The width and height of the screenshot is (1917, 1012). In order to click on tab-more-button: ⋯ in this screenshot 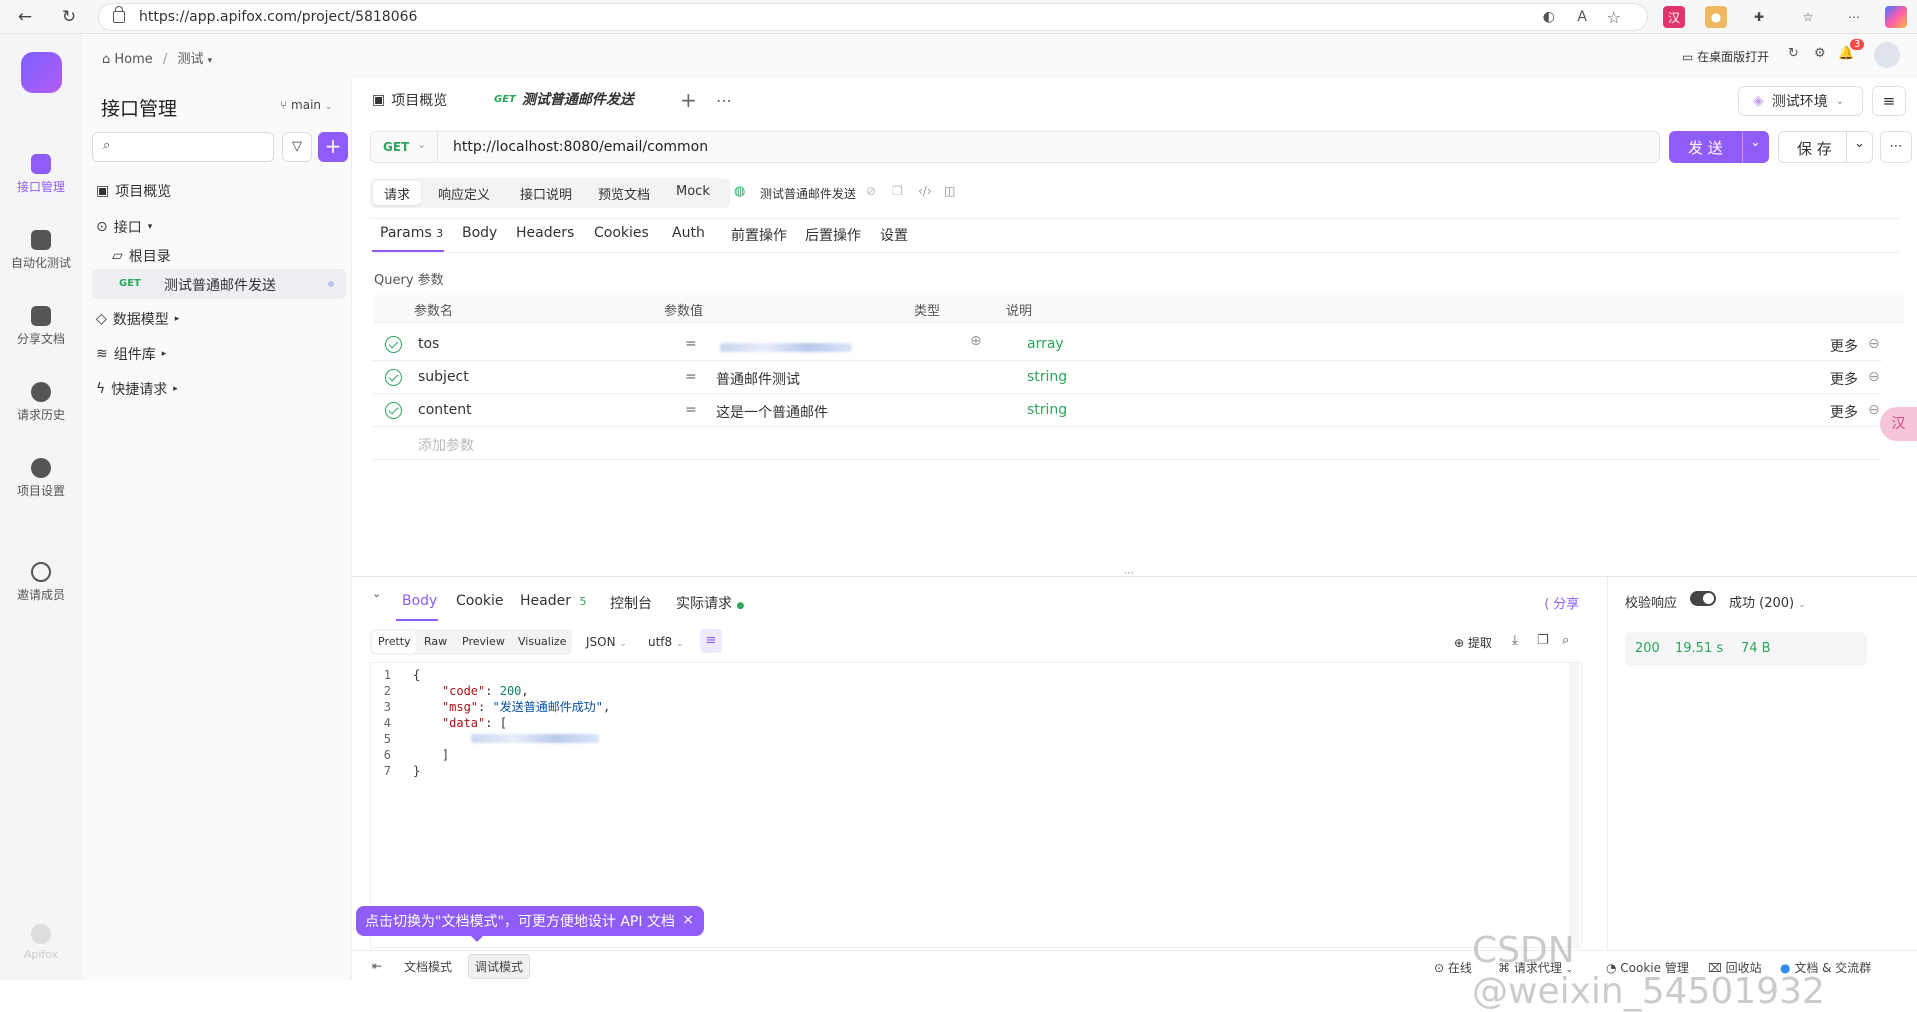, I will do `click(724, 100)`.